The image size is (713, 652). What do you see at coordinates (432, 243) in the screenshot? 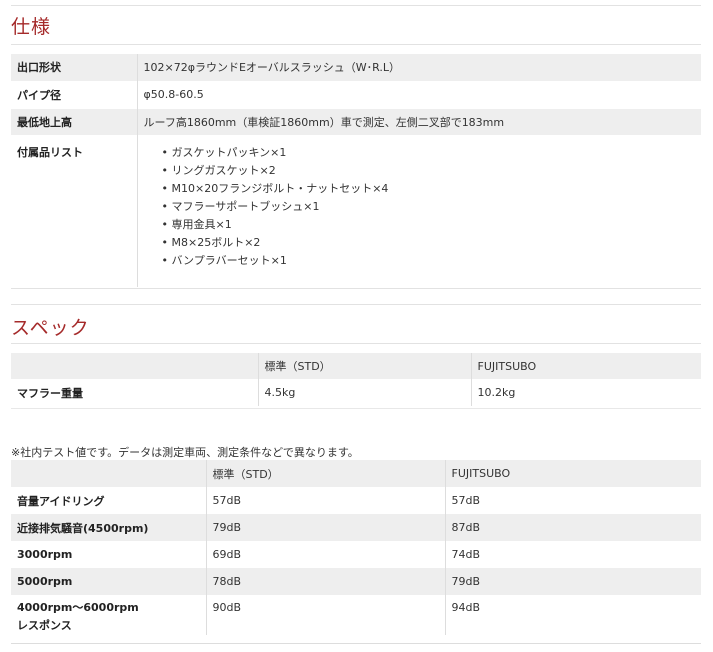
I see `accessory-item: M8×25ボルト×2` at bounding box center [432, 243].